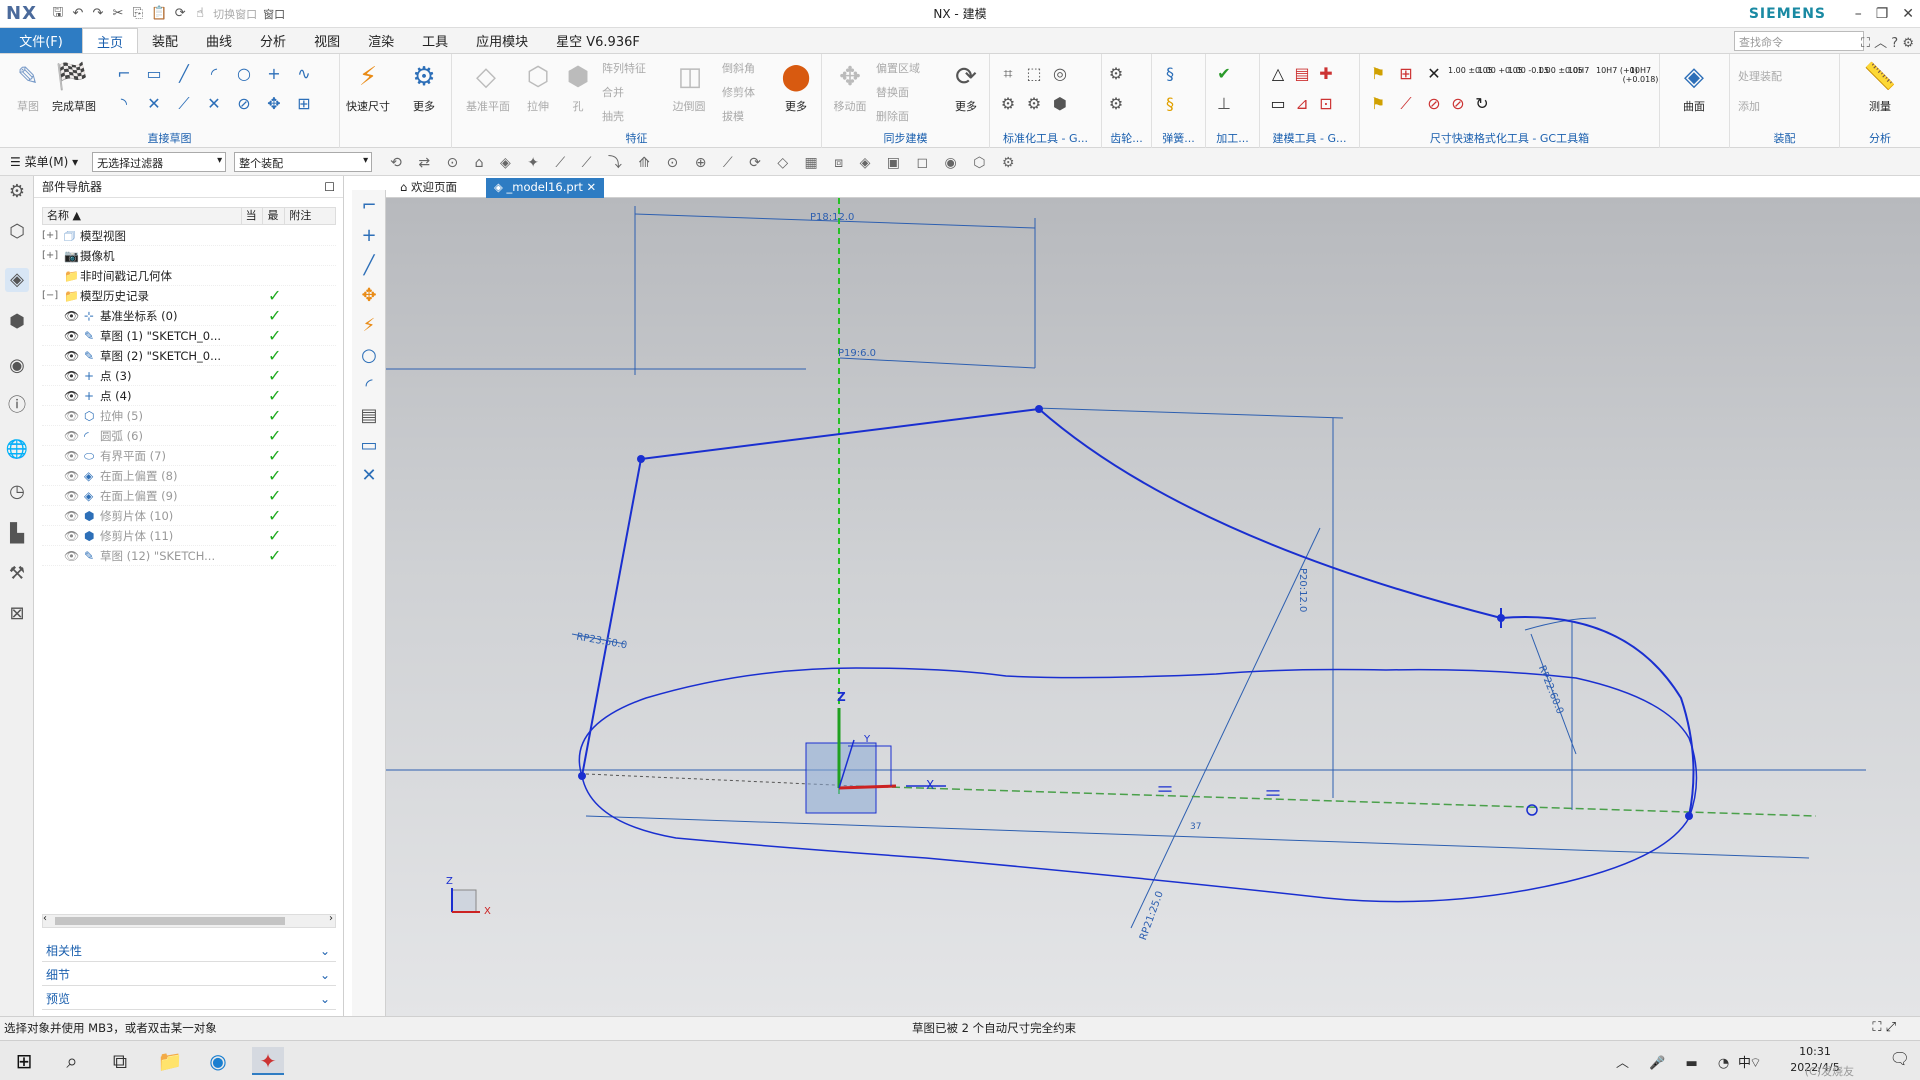  Describe the element at coordinates (304, 74) in the screenshot. I see `studio-spline-icon: ∿` at that location.